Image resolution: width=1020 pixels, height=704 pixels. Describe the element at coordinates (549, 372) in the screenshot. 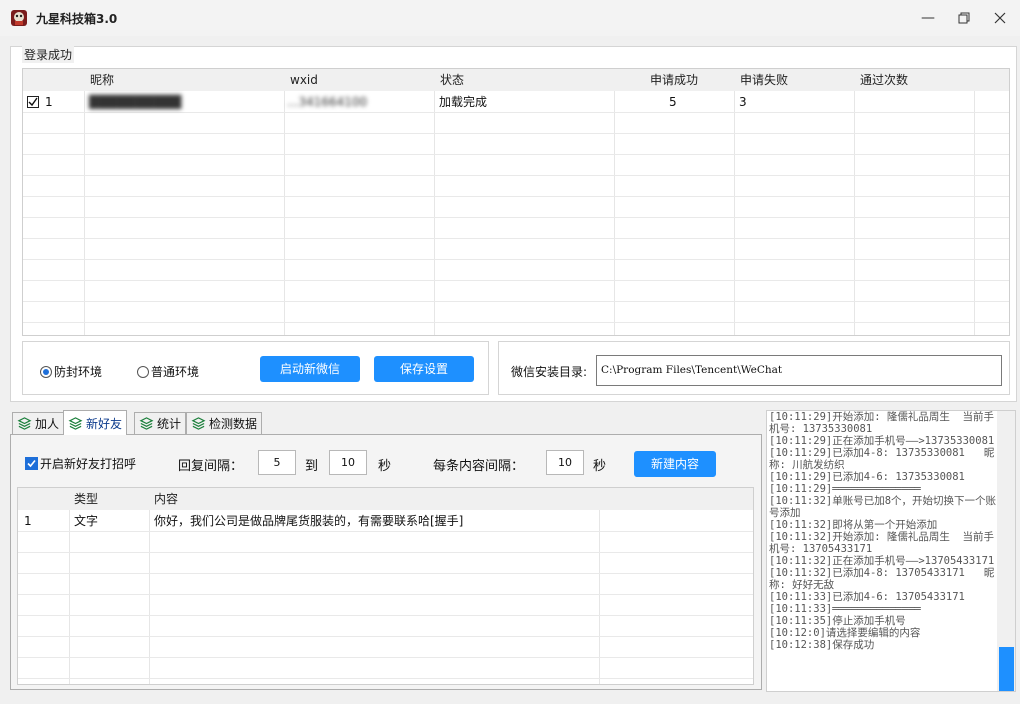

I see `install-dir-label: 微信安装目录:` at that location.